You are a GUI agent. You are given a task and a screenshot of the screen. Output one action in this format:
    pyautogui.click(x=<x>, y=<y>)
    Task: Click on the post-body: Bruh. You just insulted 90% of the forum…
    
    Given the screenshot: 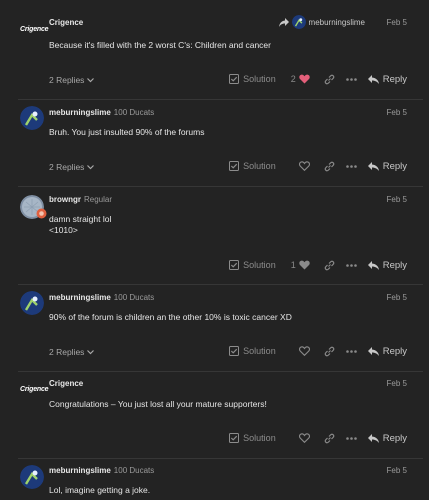 What is the action you would take?
    pyautogui.click(x=127, y=132)
    